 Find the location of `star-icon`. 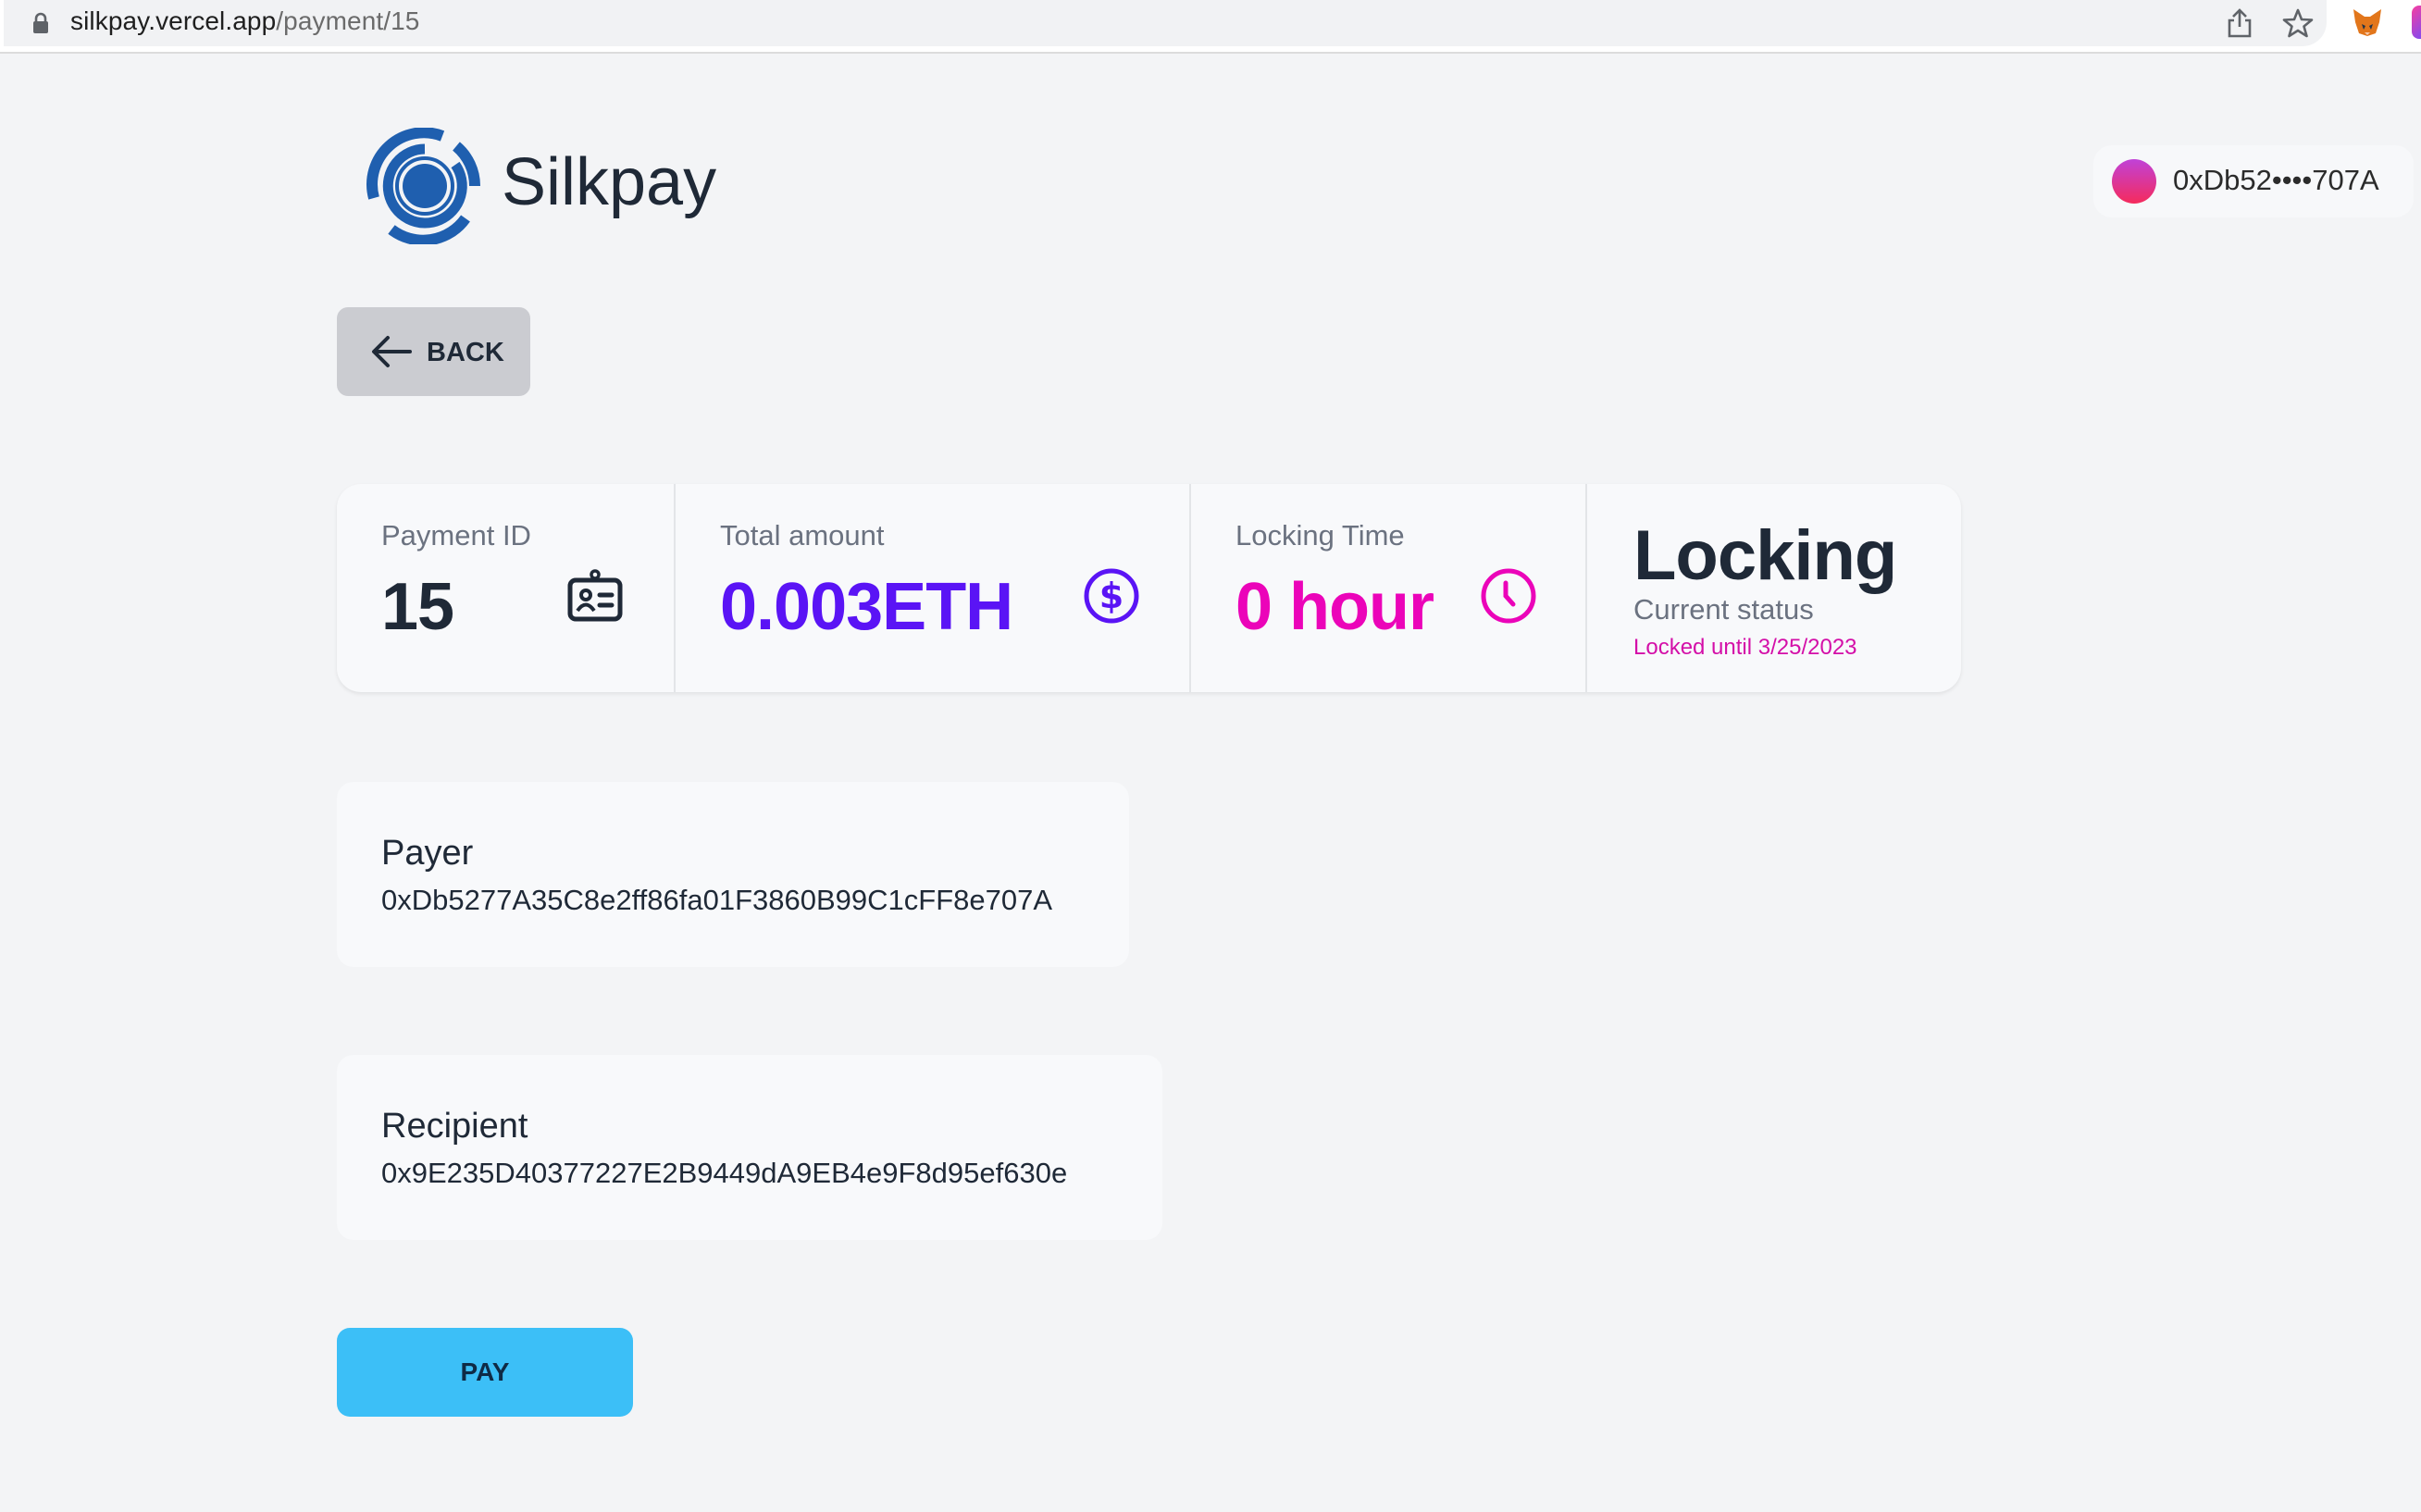

star-icon is located at coordinates (2298, 23).